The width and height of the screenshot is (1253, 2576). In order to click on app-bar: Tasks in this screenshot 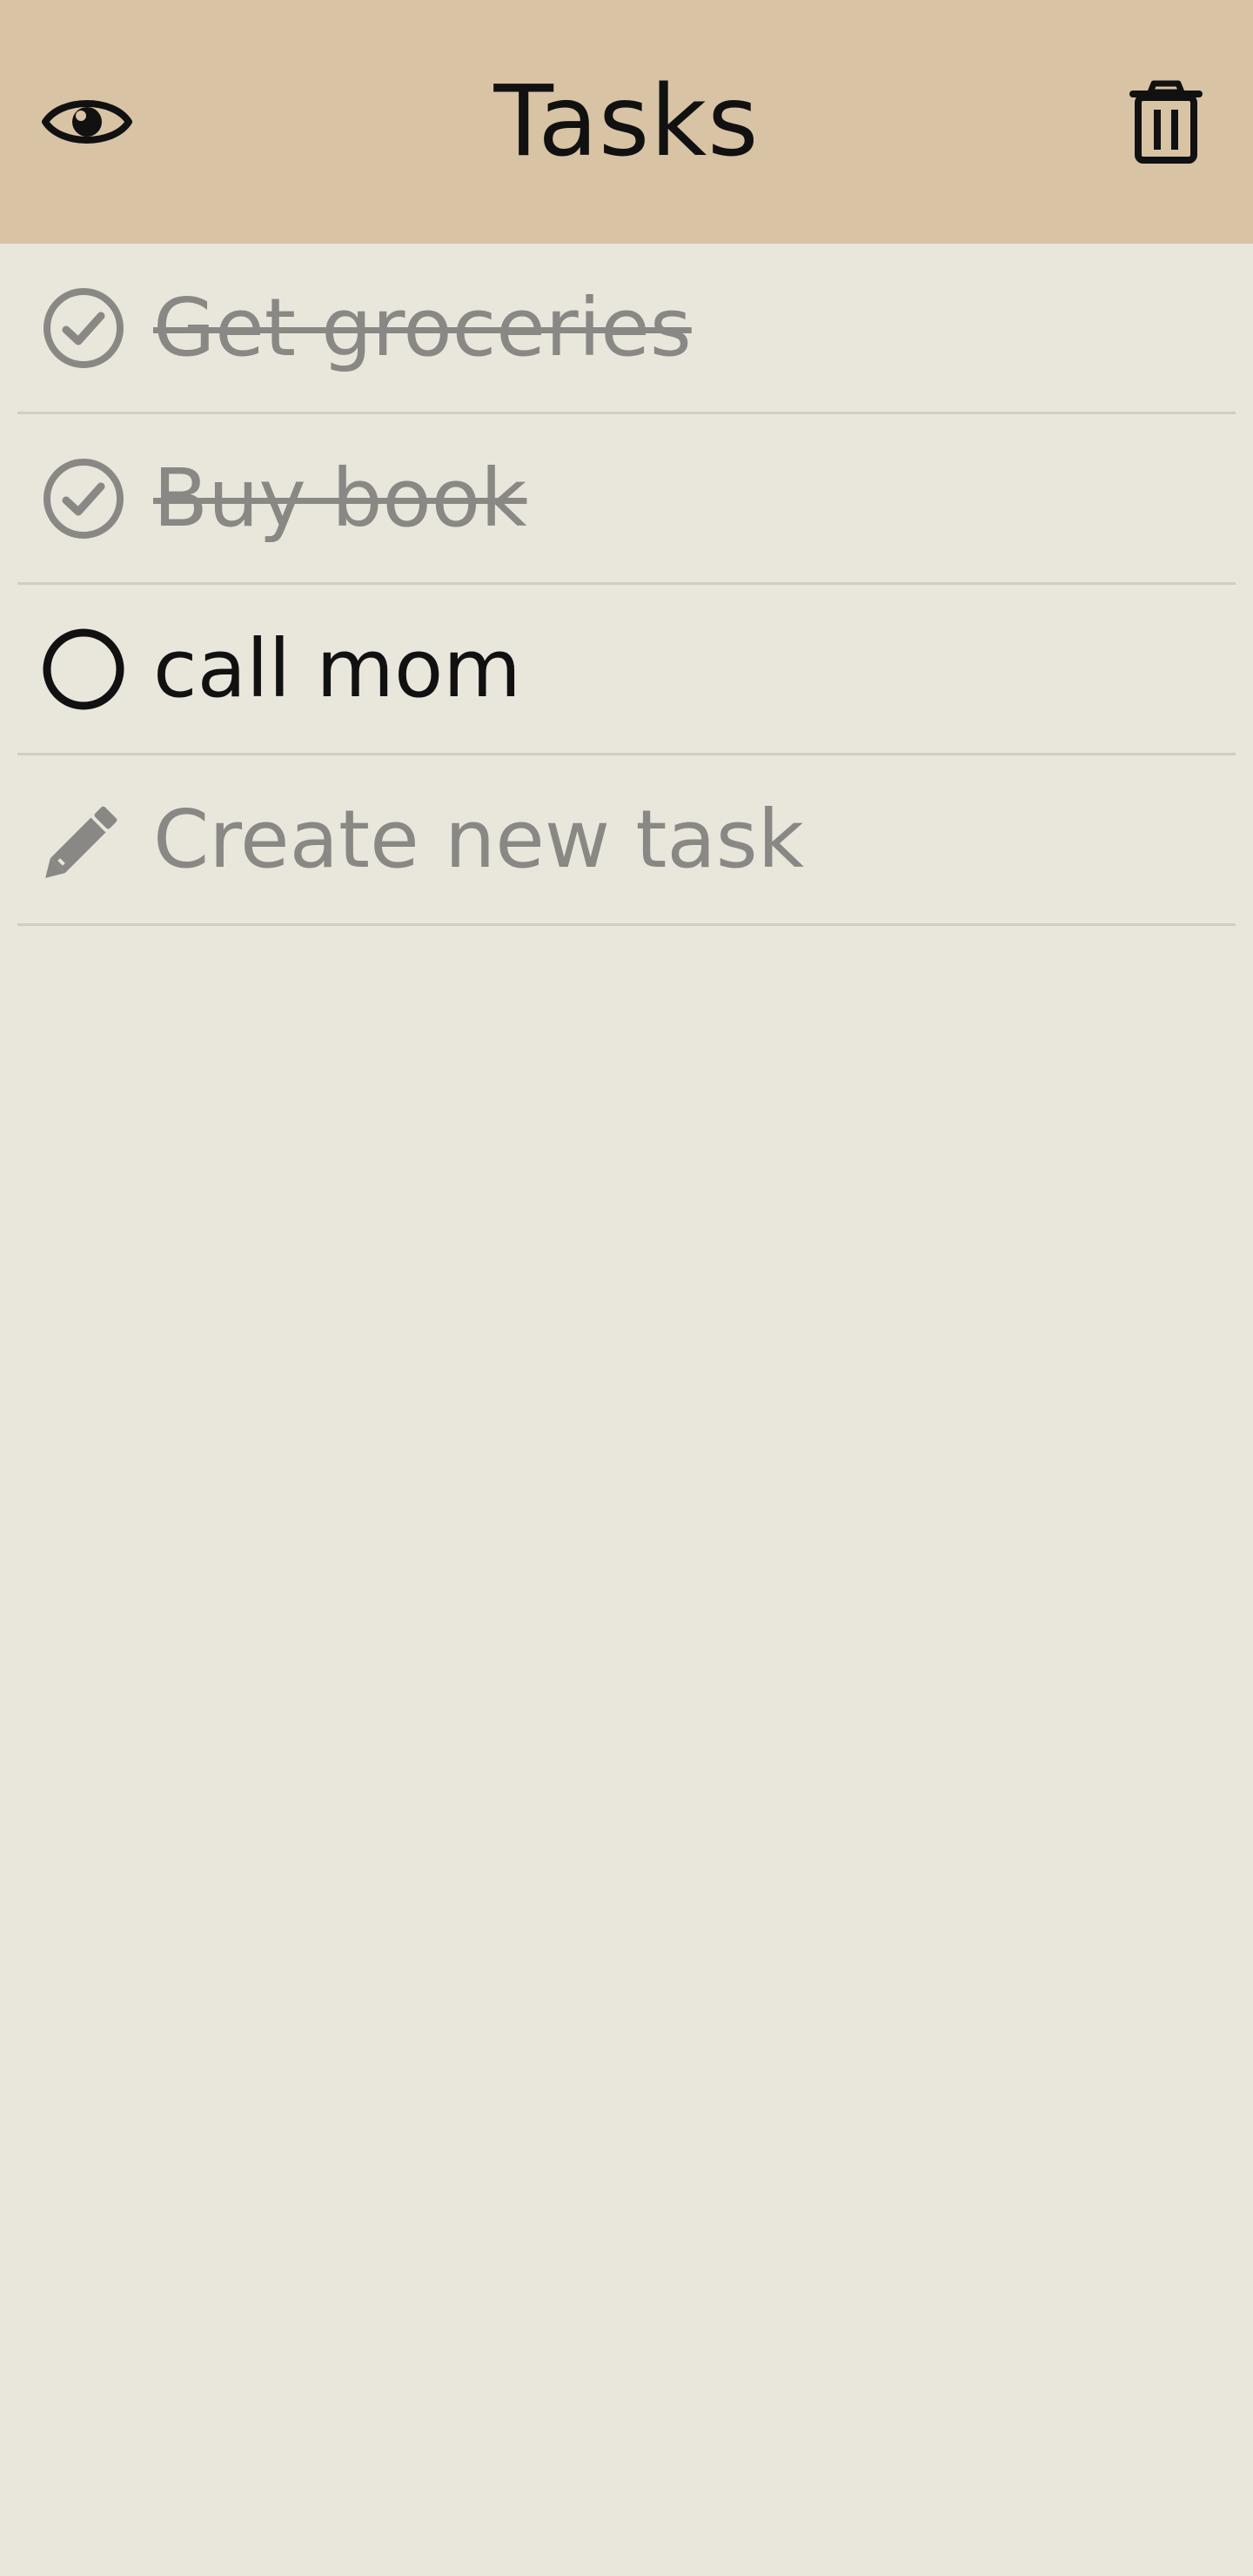, I will do `click(626, 122)`.